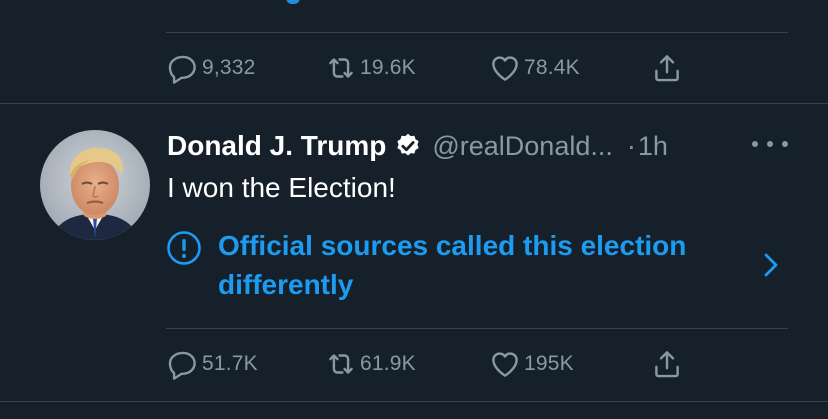 The image size is (828, 419). What do you see at coordinates (230, 363) in the screenshot?
I see `reply-count: 51.7K` at bounding box center [230, 363].